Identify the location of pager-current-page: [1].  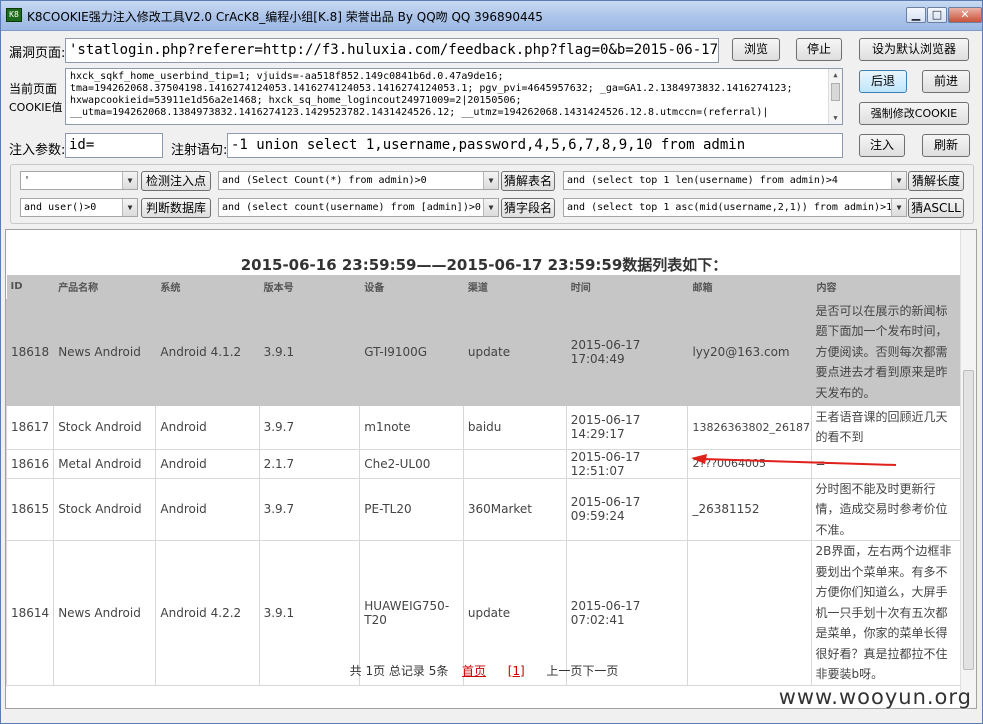
(516, 671).